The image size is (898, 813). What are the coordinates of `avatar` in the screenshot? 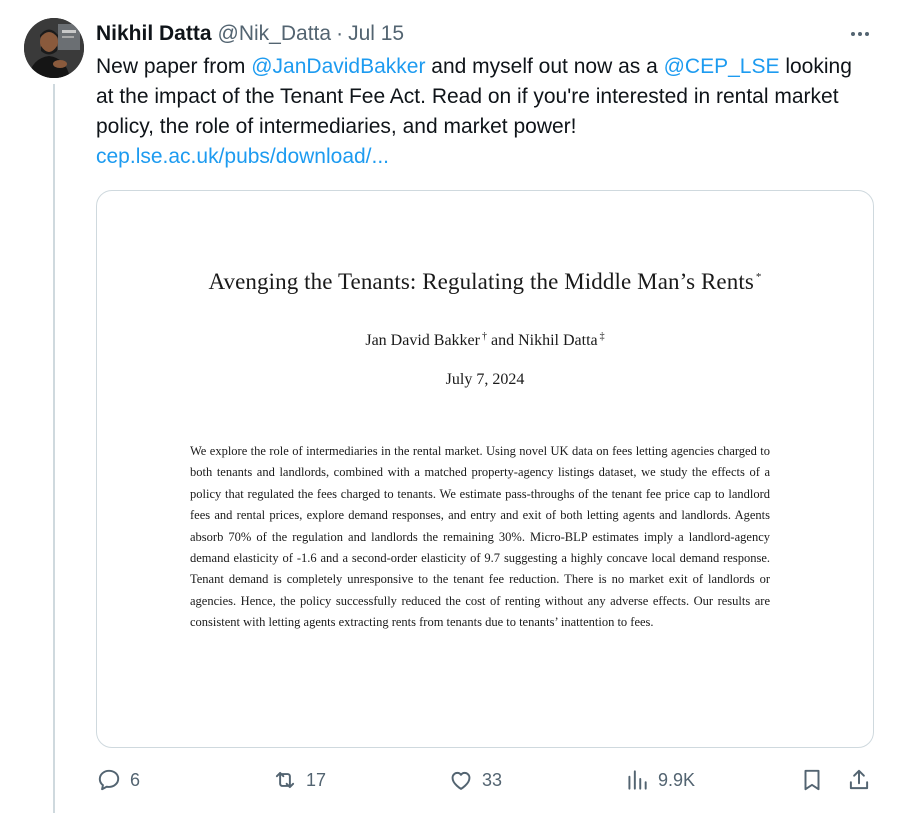 It's located at (54, 48).